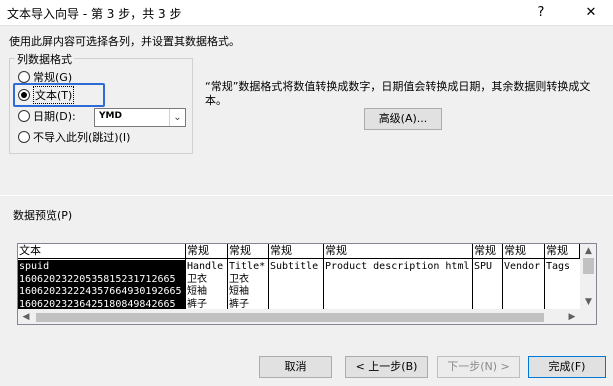 This screenshot has height=386, width=613. I want to click on chevron-left-icon: ◀, so click(26, 316).